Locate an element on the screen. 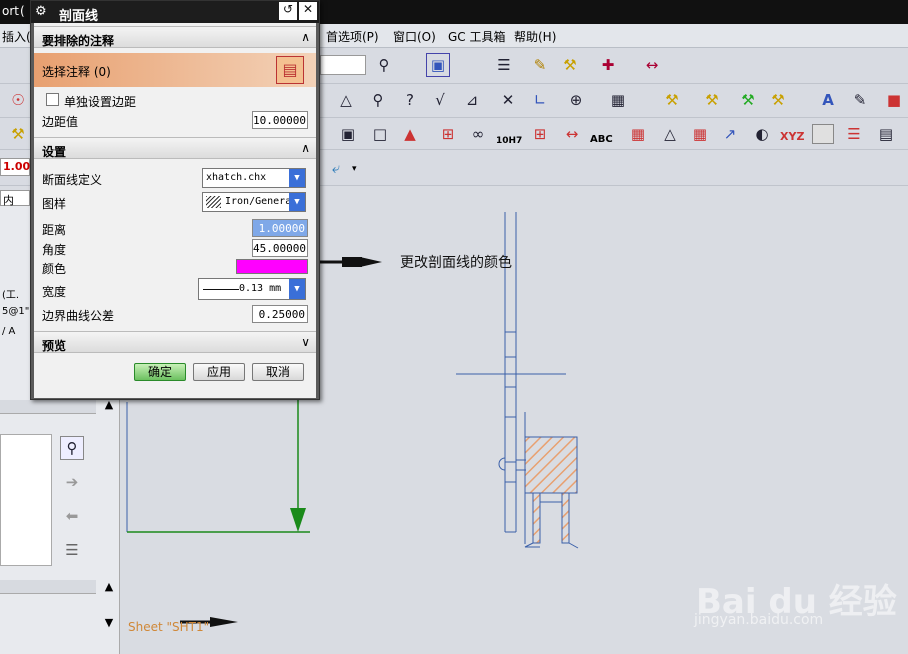  paint-icon: ✎ is located at coordinates (540, 65).